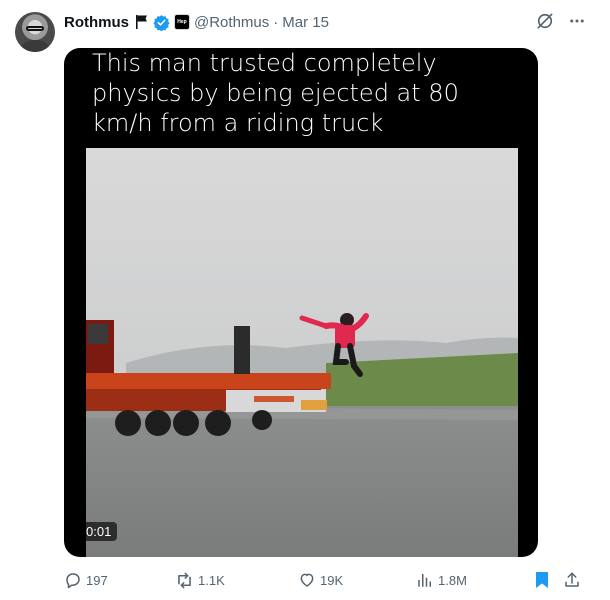 The height and width of the screenshot is (600, 610). What do you see at coordinates (97, 580) in the screenshot?
I see `reply-count: 197` at bounding box center [97, 580].